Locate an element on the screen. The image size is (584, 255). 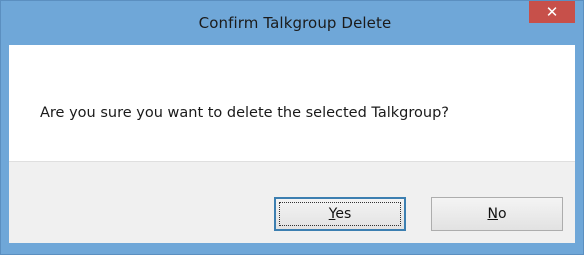
close-button: ✕ is located at coordinates (552, 12).